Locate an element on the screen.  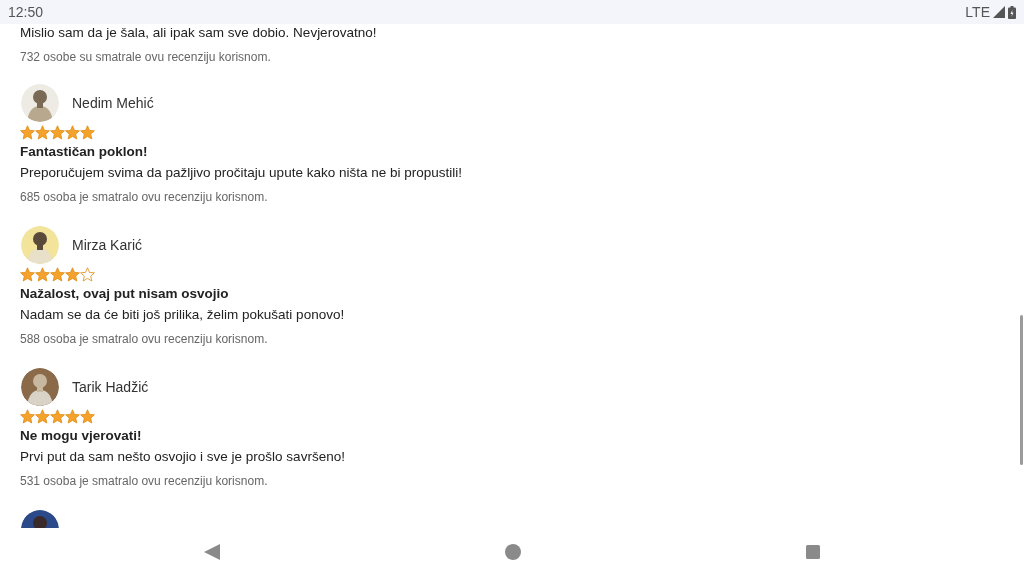
helpful-count: 531 osoba je smatralo ovu recenziju korisnom. is located at coordinates (144, 481).